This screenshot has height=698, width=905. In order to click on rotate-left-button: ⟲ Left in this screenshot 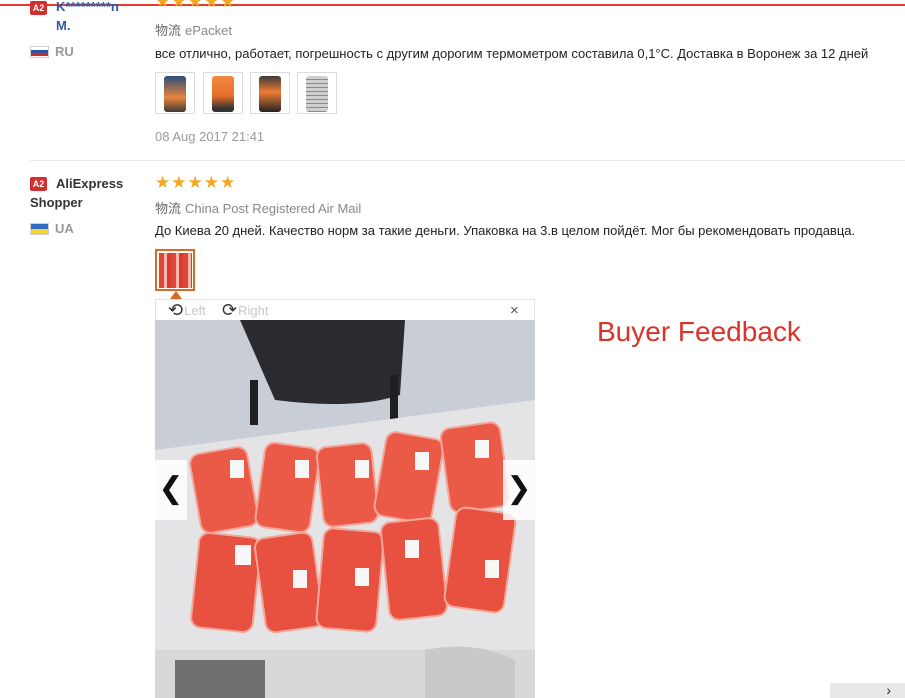, I will do `click(187, 310)`.